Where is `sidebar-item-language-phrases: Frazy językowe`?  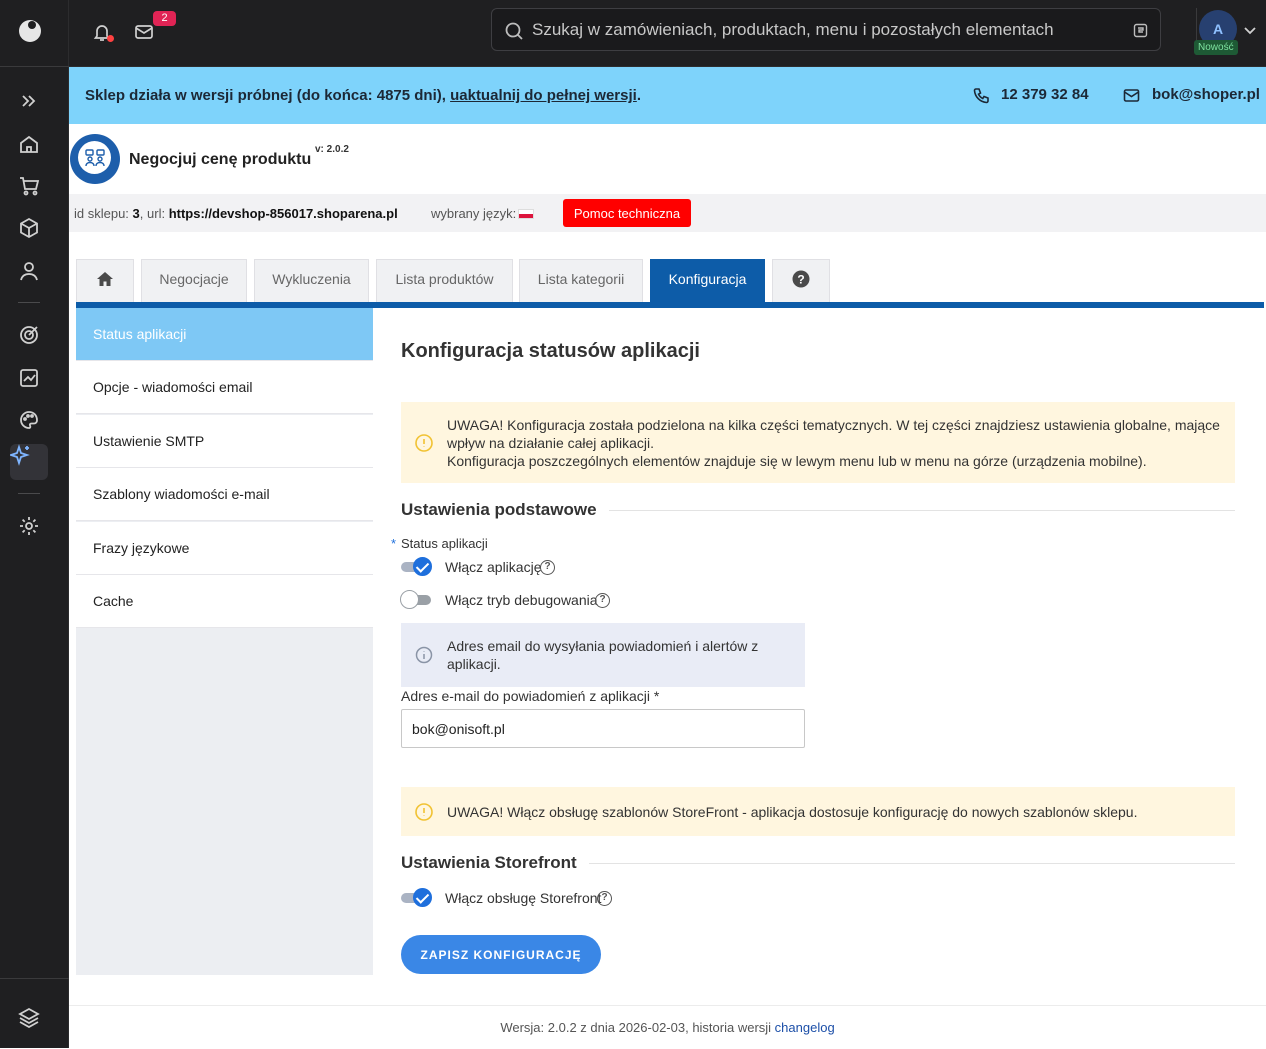 sidebar-item-language-phrases: Frazy językowe is located at coordinates (224, 548).